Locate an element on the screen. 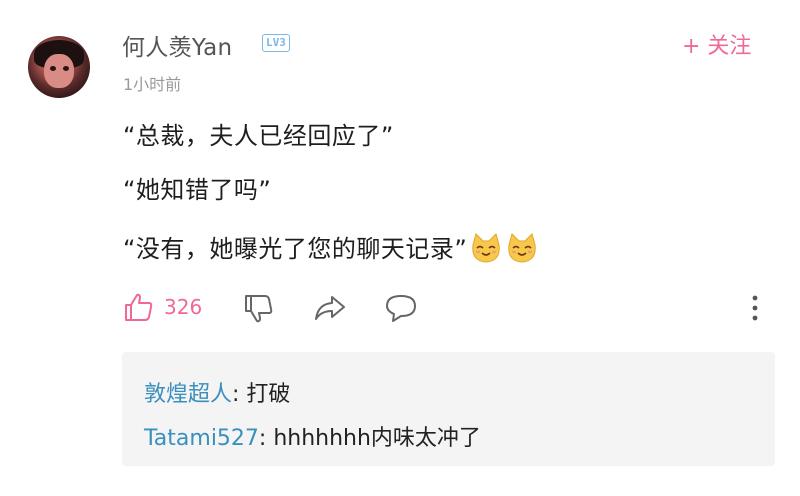 This screenshot has width=800, height=496. post-time: 1小时前 is located at coordinates (152, 84).